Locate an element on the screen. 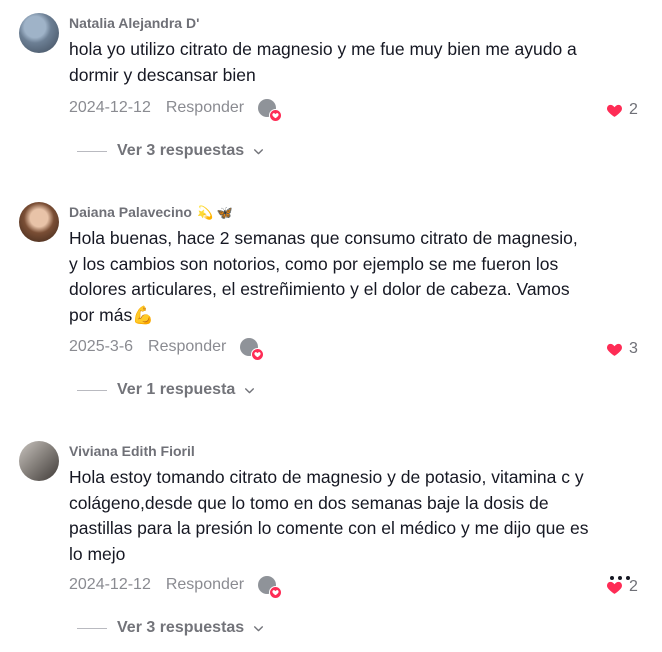 The height and width of the screenshot is (652, 662). username-text: Natalia Alejandra D' is located at coordinates (134, 23).